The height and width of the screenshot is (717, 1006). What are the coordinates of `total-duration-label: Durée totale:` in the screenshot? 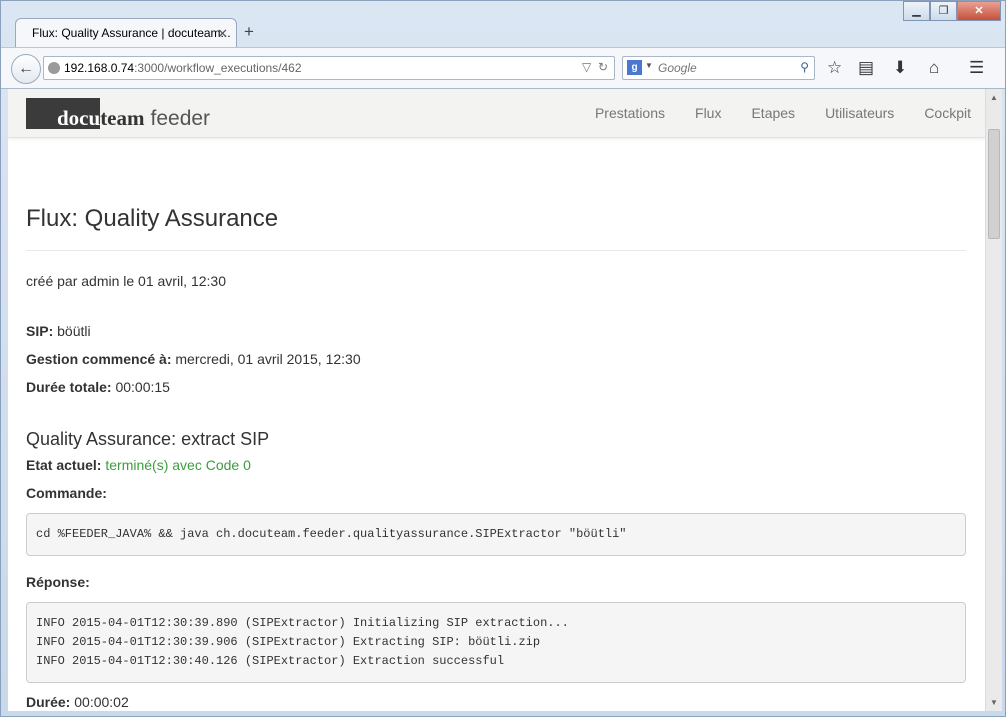 It's located at (69, 387).